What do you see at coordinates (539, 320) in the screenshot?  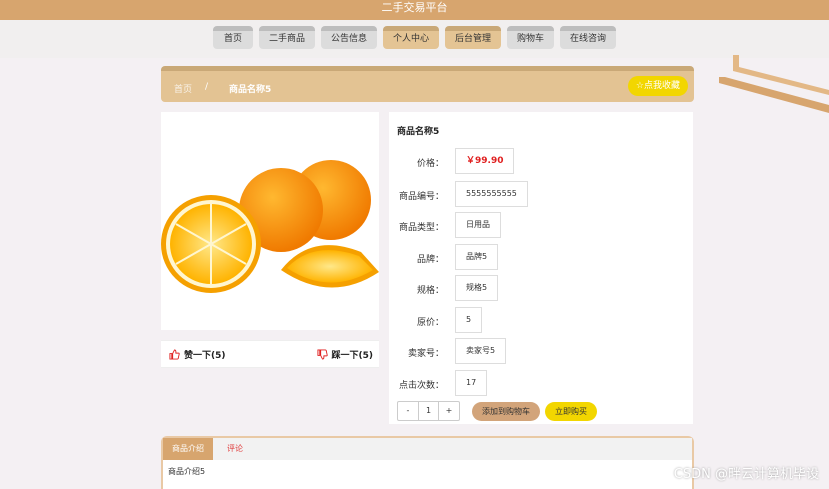 I see `field-original-price: 原价： 5` at bounding box center [539, 320].